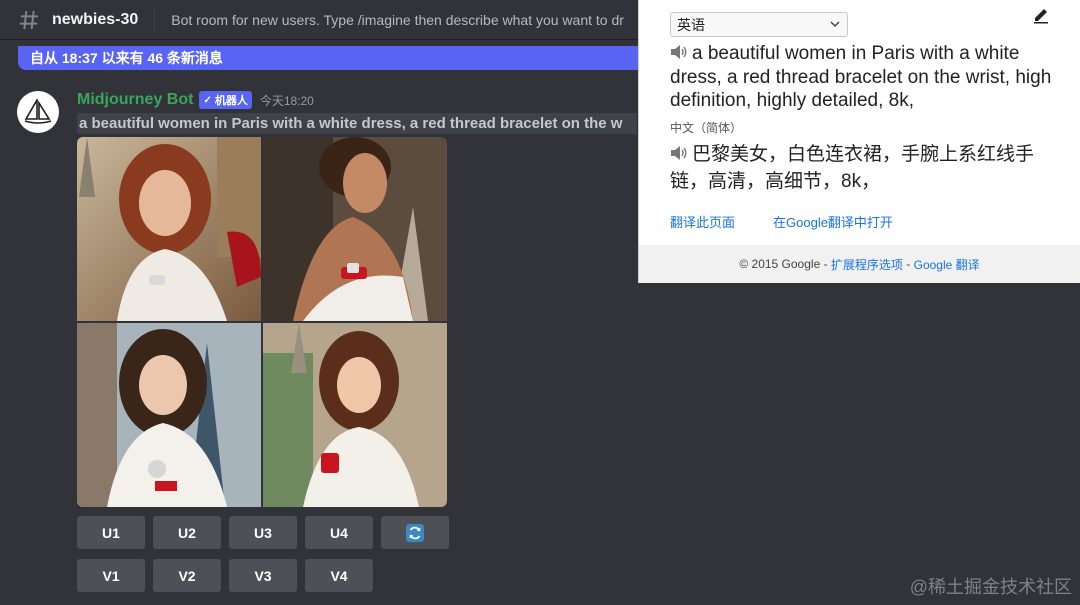 The height and width of the screenshot is (605, 1080). What do you see at coordinates (339, 532) in the screenshot?
I see `u4-button: U4` at bounding box center [339, 532].